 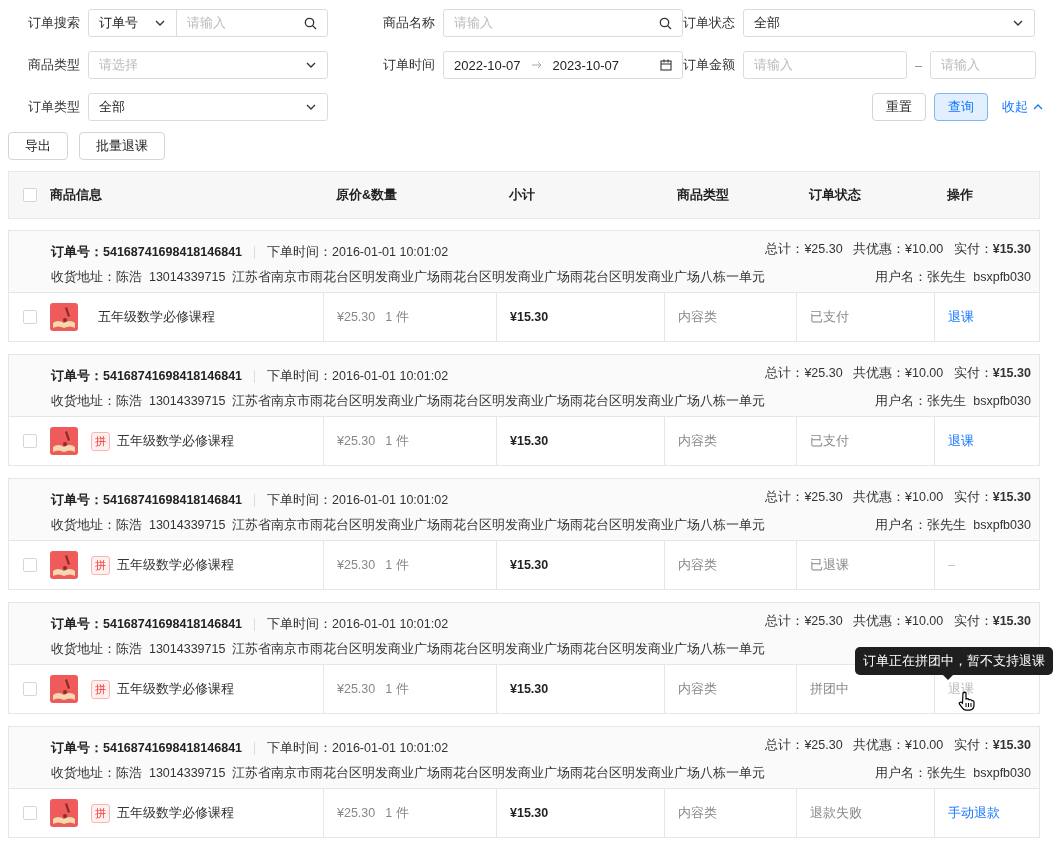 What do you see at coordinates (409, 65) in the screenshot?
I see `filter-label: 订单时间` at bounding box center [409, 65].